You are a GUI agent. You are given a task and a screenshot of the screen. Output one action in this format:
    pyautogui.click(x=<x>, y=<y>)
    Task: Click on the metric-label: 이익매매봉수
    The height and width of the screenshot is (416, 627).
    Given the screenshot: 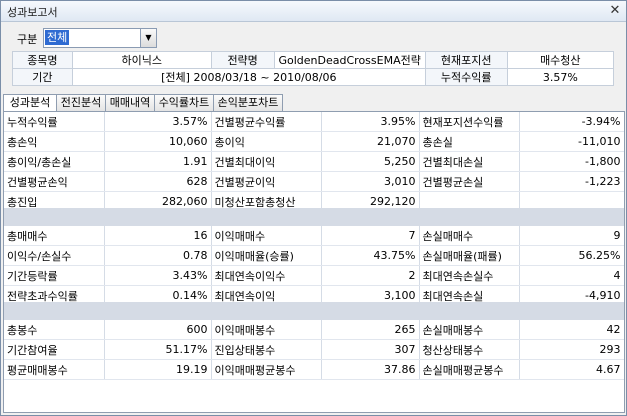 What is the action you would take?
    pyautogui.click(x=266, y=330)
    